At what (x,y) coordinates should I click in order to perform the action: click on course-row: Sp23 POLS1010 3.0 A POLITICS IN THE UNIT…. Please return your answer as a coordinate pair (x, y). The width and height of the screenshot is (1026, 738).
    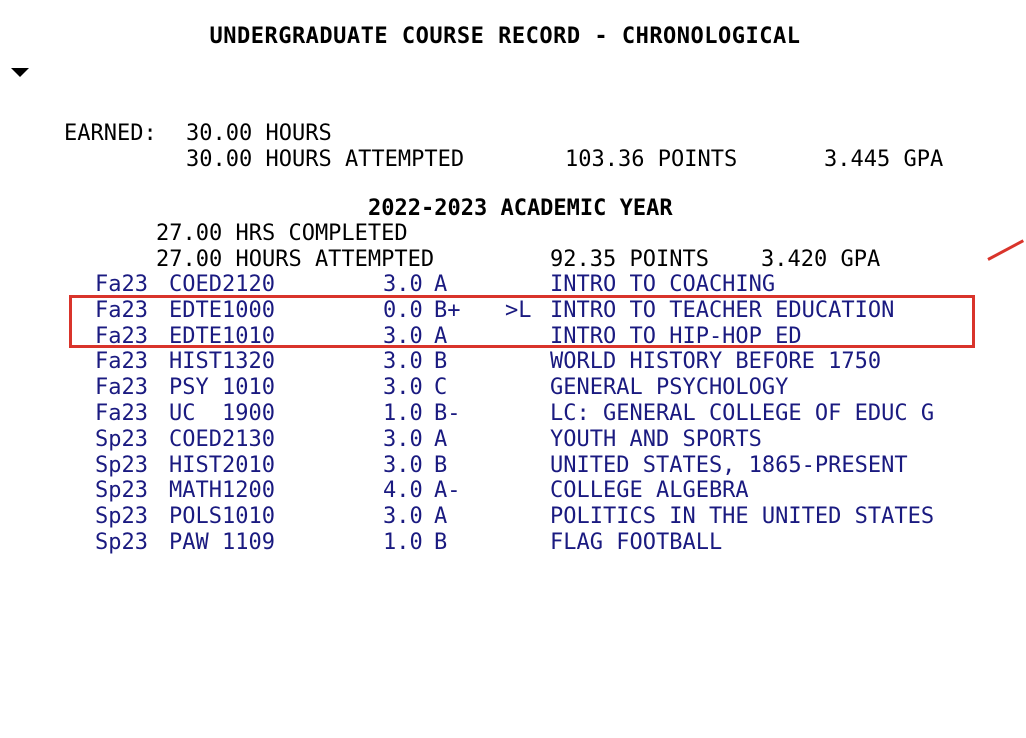
    Looking at the image, I should click on (555, 517).